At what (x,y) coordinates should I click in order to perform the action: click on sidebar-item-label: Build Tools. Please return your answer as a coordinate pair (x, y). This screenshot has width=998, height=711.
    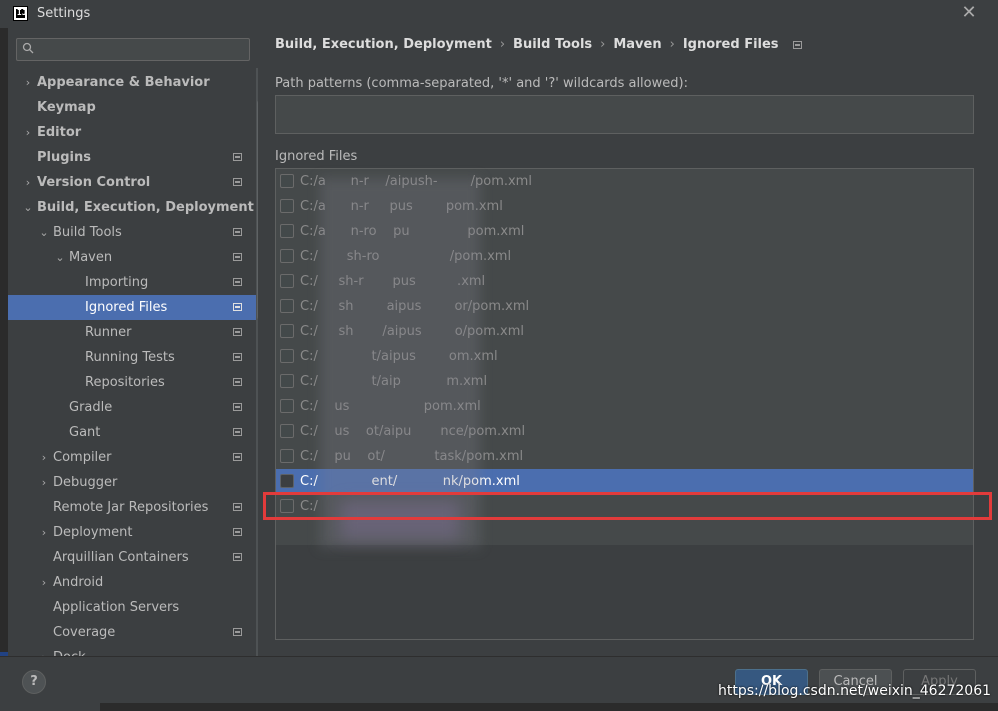
    Looking at the image, I should click on (87, 232).